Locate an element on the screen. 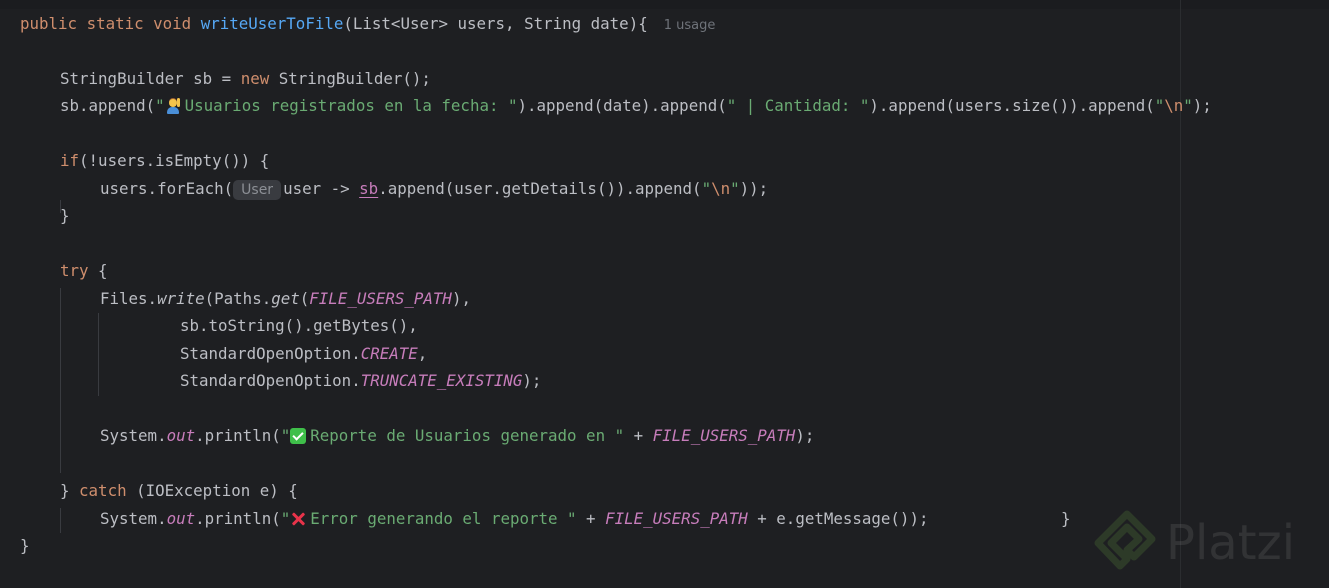 The image size is (1329, 588). usage-hint: 1 usage is located at coordinates (690, 25).